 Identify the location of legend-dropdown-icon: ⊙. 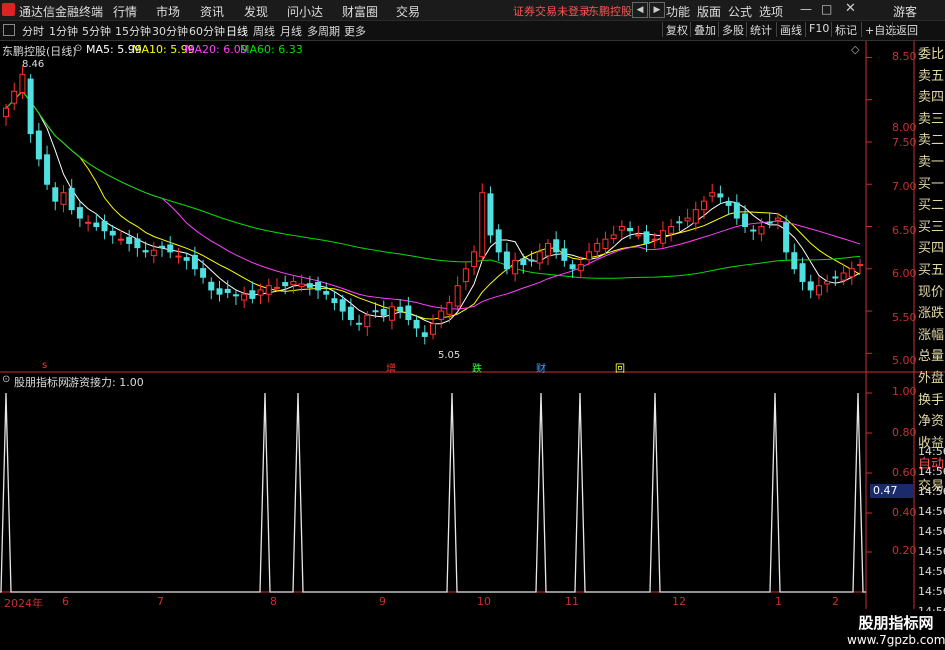
(78, 48).